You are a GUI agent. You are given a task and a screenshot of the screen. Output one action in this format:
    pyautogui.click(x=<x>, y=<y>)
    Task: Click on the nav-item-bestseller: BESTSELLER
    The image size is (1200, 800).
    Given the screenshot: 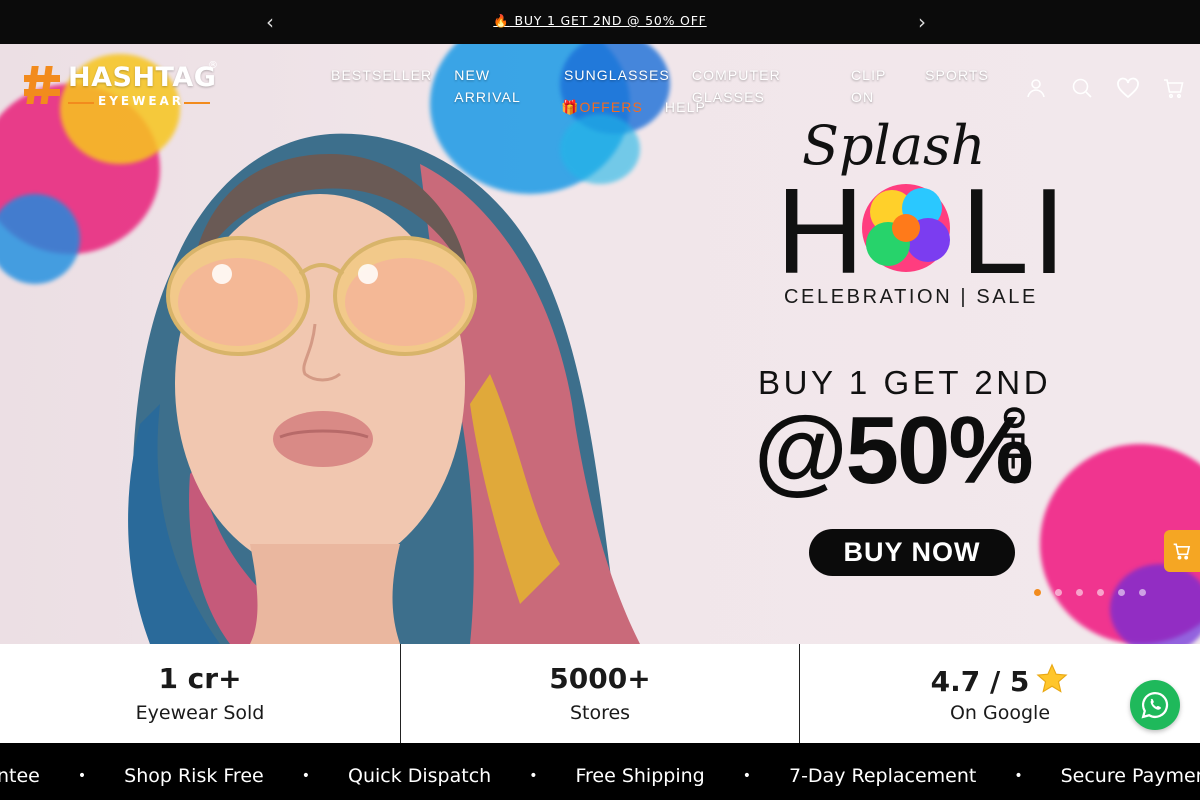 What is the action you would take?
    pyautogui.click(x=381, y=75)
    